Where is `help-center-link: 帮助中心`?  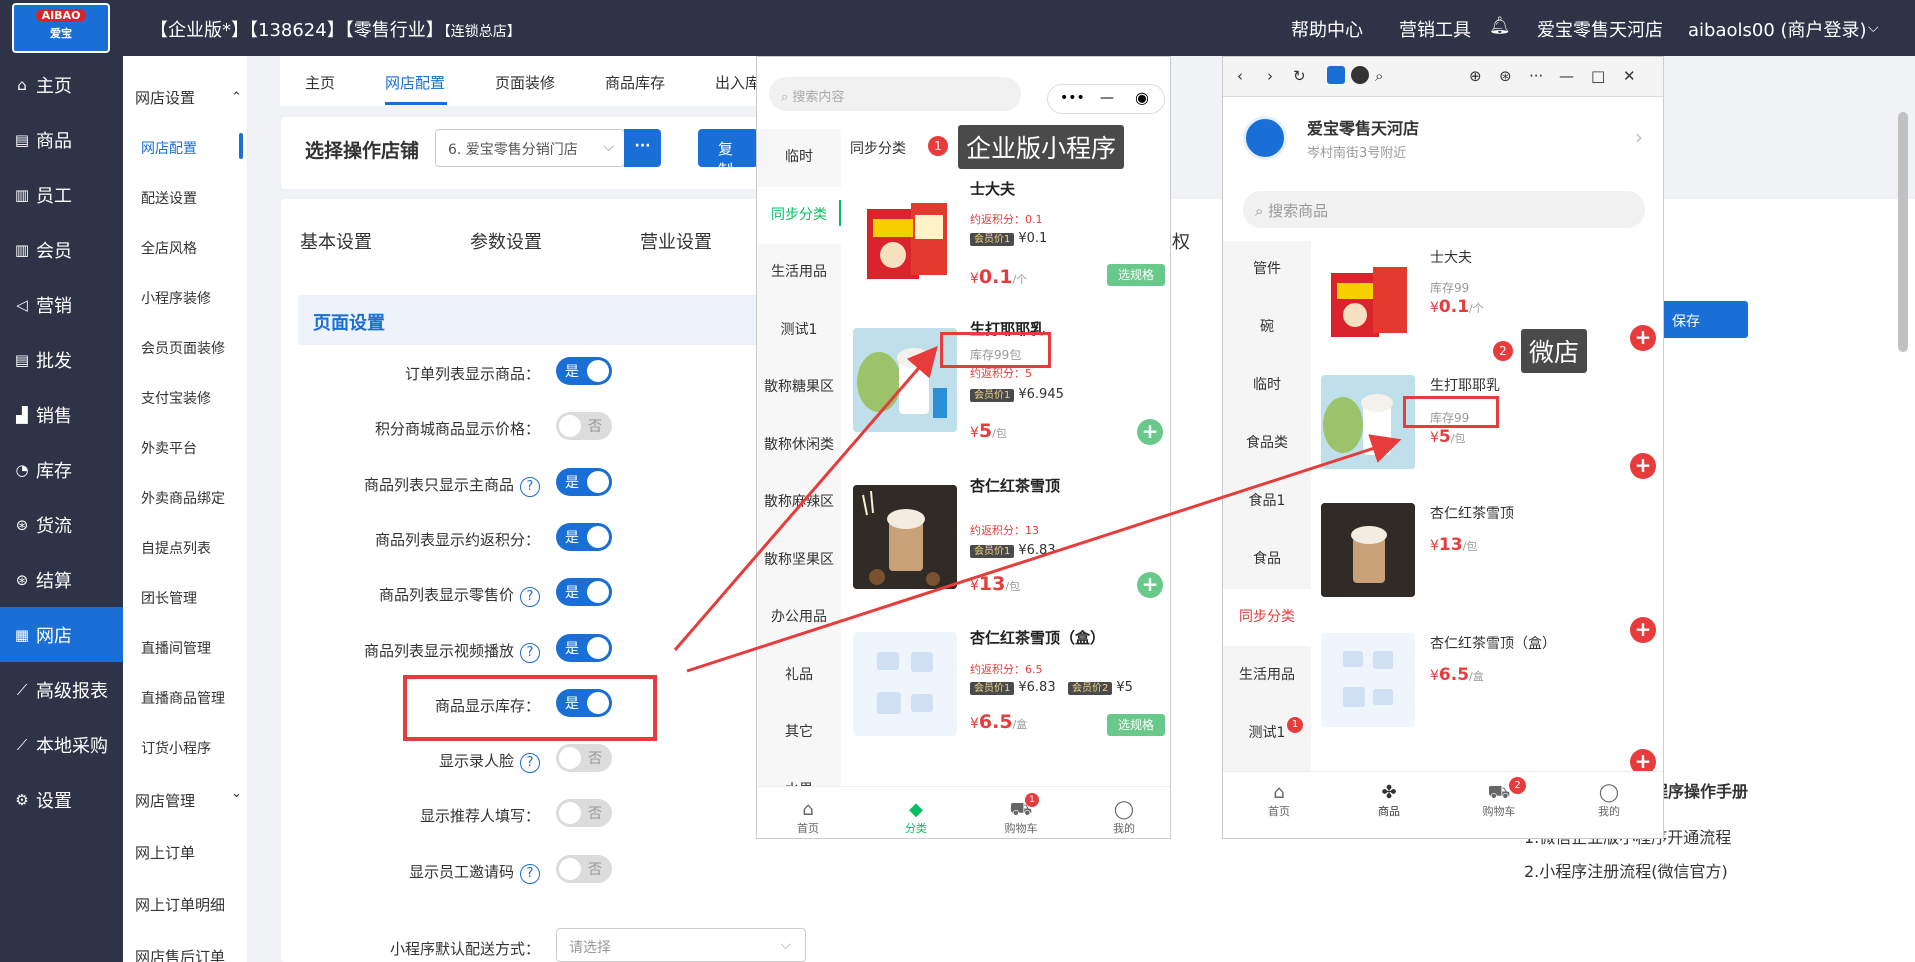 help-center-link: 帮助中心 is located at coordinates (1327, 29).